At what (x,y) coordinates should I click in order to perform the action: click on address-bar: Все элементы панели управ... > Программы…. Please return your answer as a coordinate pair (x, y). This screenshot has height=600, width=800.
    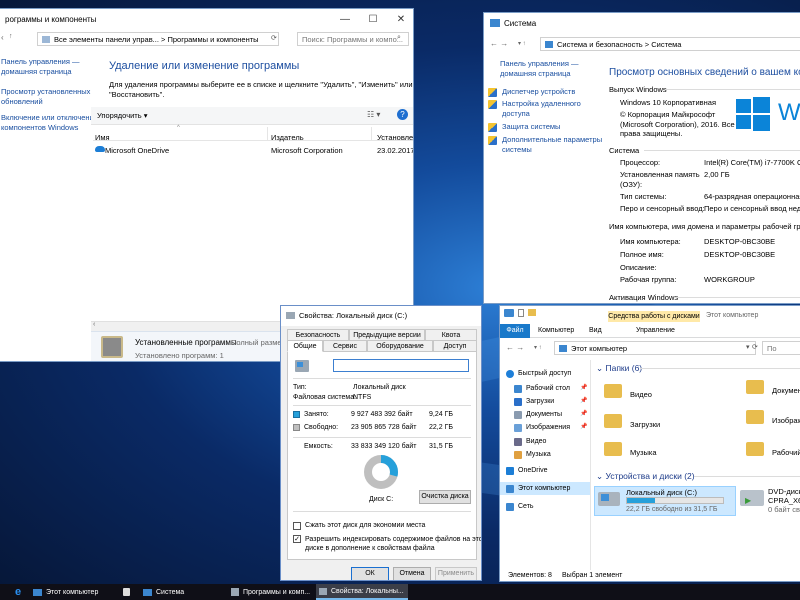
    Looking at the image, I should click on (158, 39).